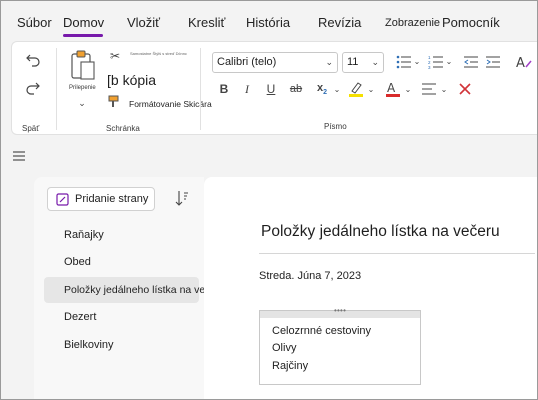 This screenshot has height=400, width=538. What do you see at coordinates (397, 253) in the screenshot?
I see `title-underline` at bounding box center [397, 253].